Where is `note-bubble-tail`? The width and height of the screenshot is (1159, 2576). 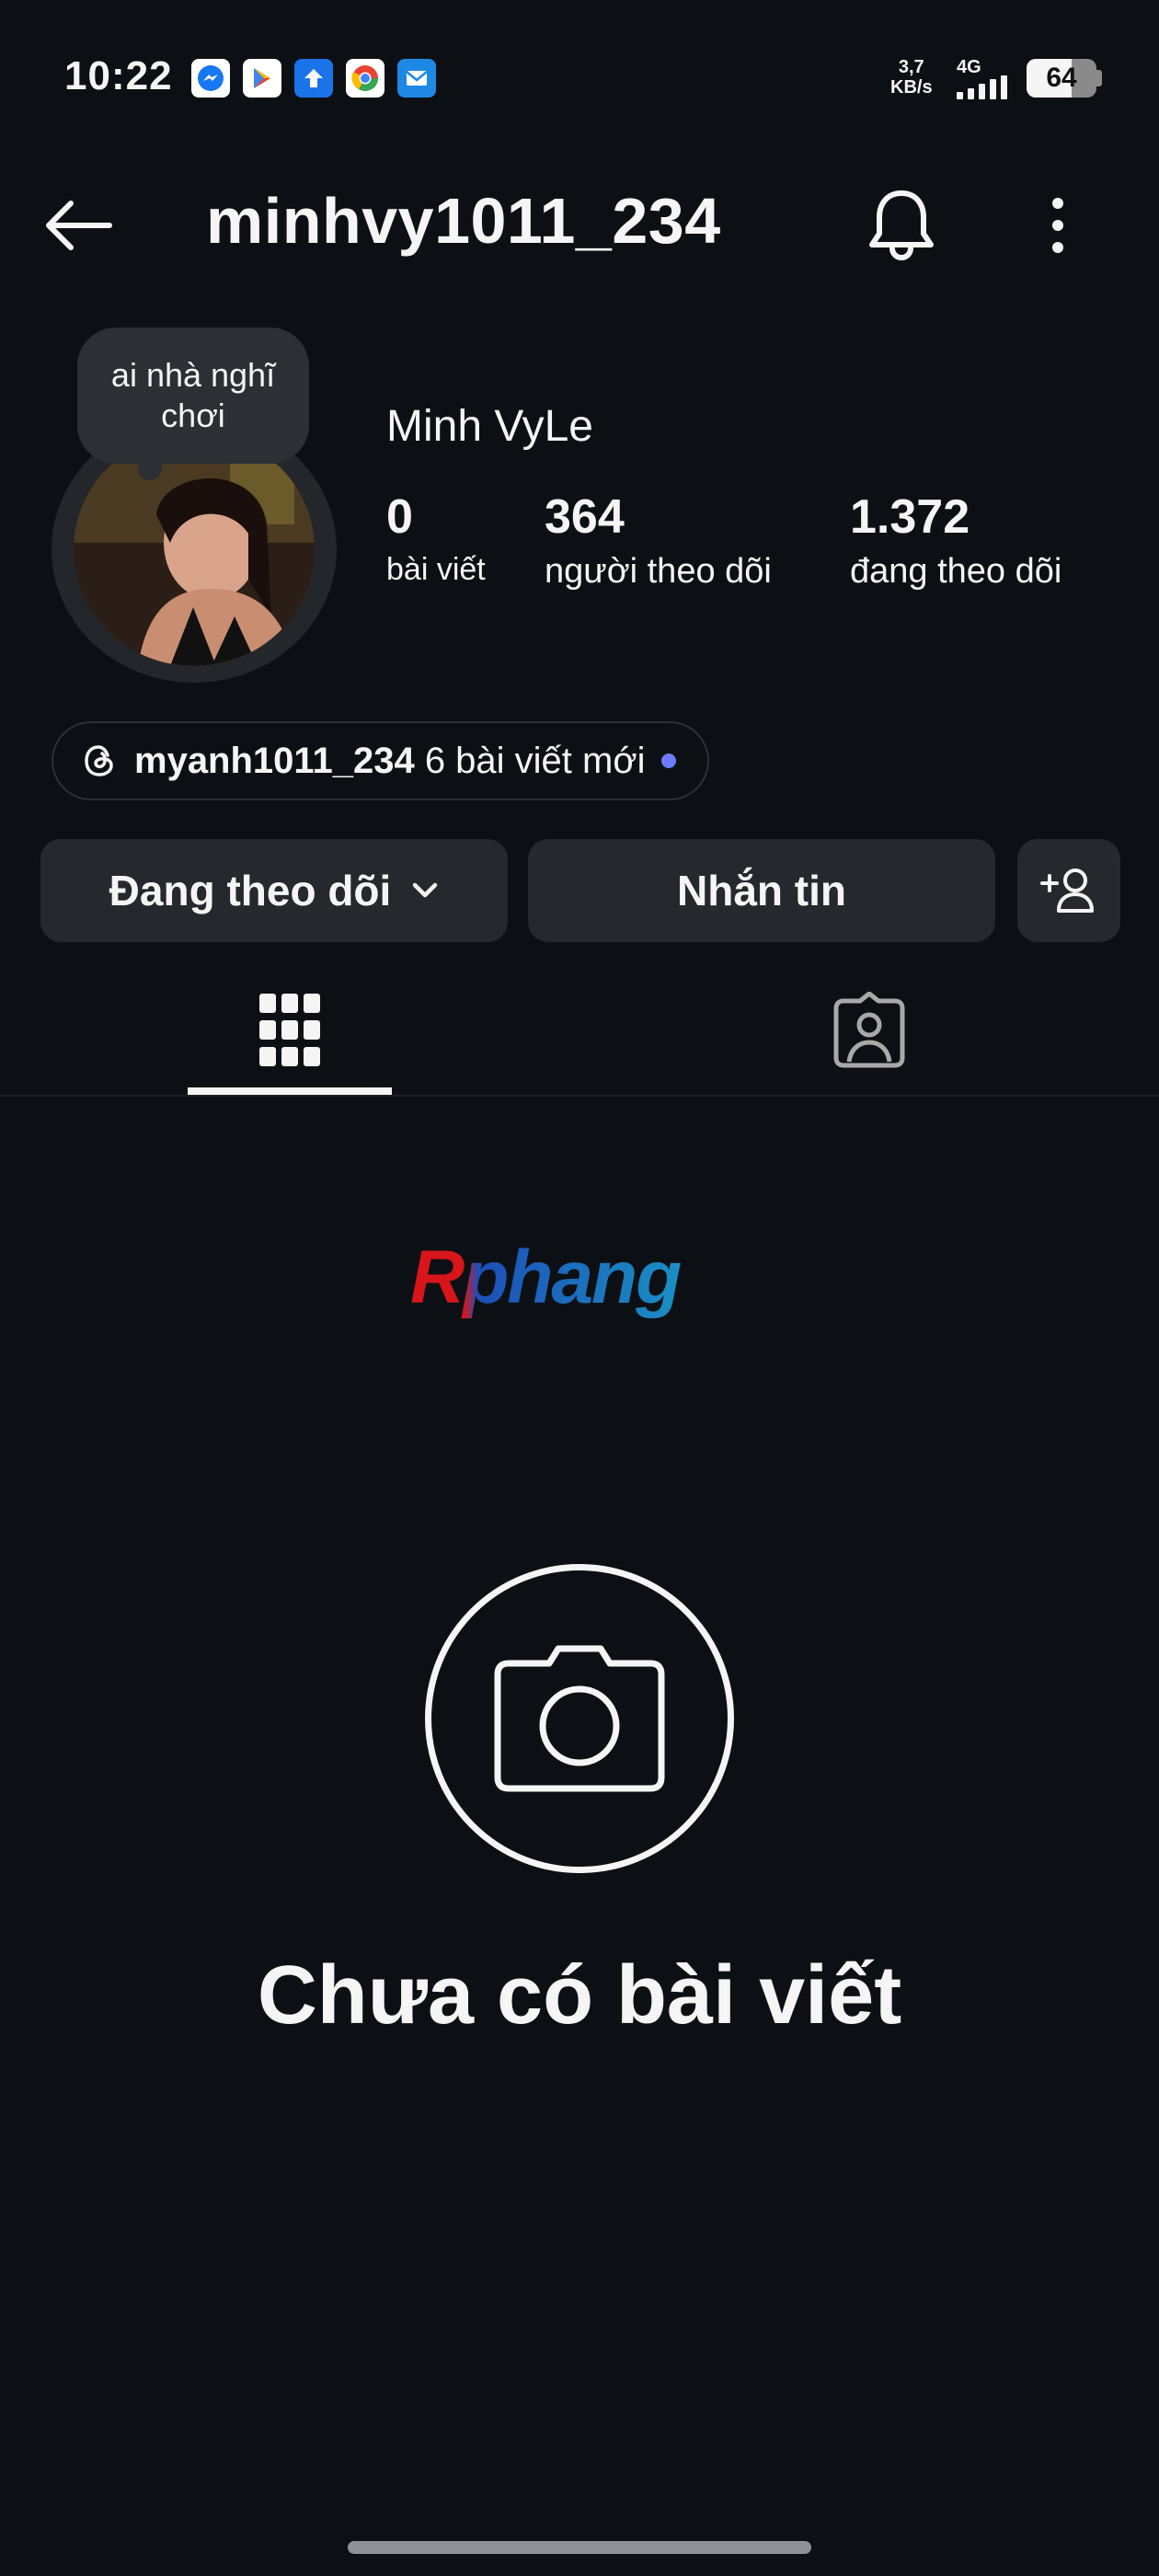 note-bubble-tail is located at coordinates (150, 468).